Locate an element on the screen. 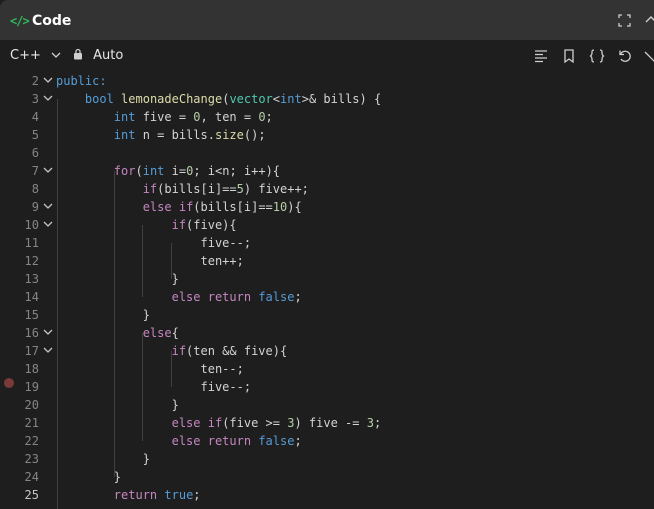 The image size is (654, 509). code-text: return true; is located at coordinates (128, 495).